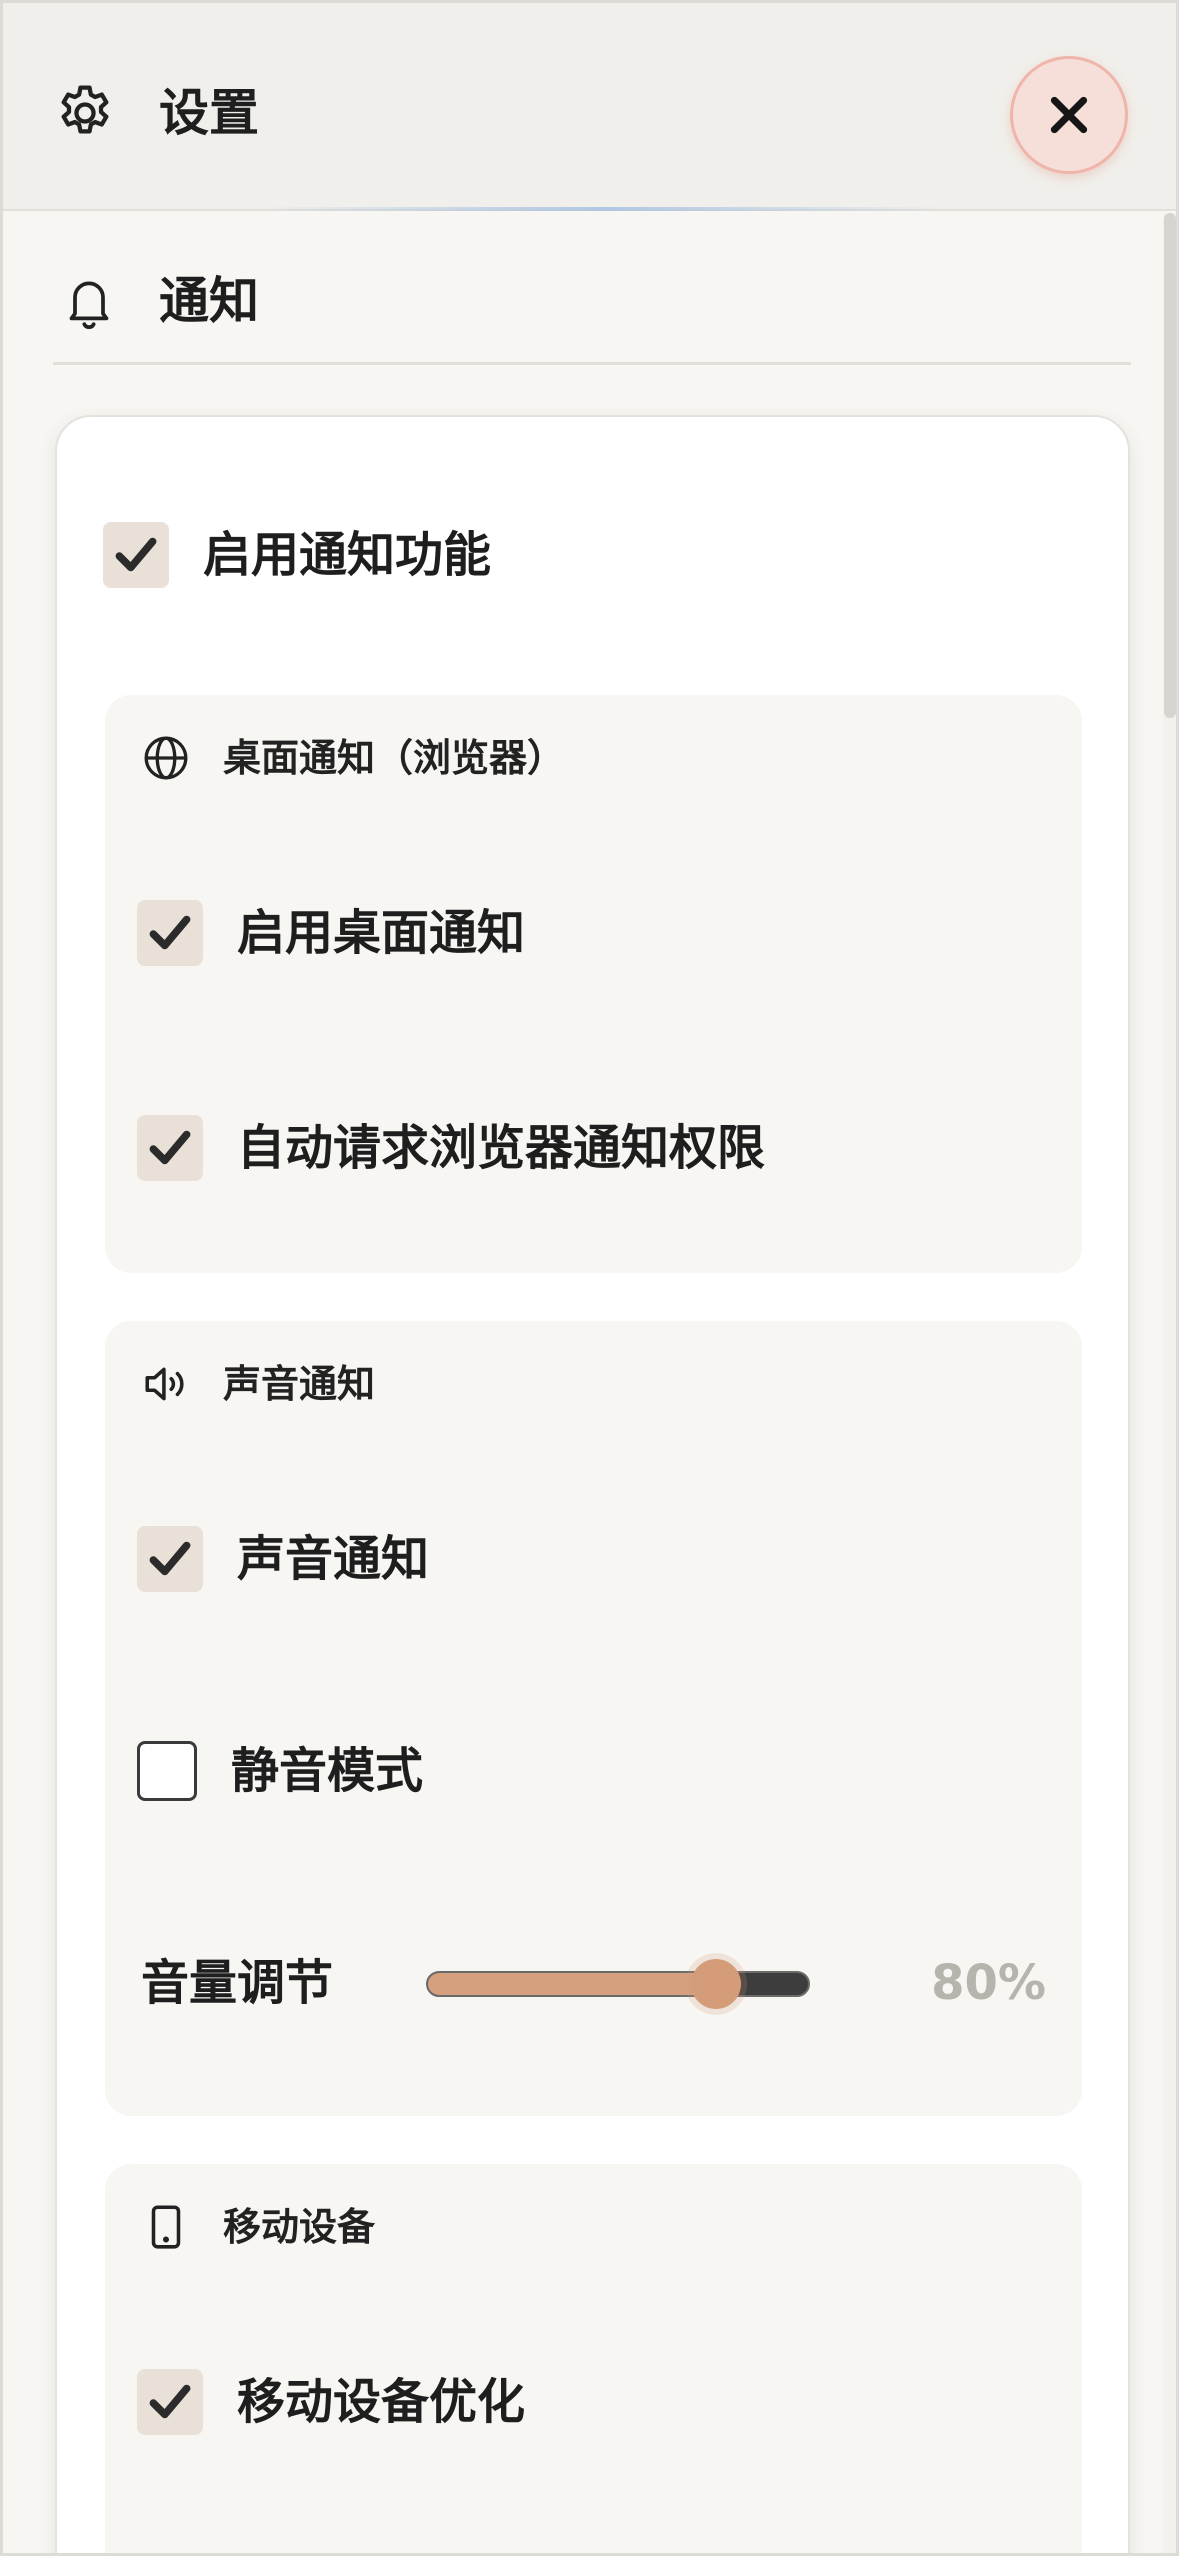  I want to click on group-header: 桌面通知（浏览器）, so click(353, 758).